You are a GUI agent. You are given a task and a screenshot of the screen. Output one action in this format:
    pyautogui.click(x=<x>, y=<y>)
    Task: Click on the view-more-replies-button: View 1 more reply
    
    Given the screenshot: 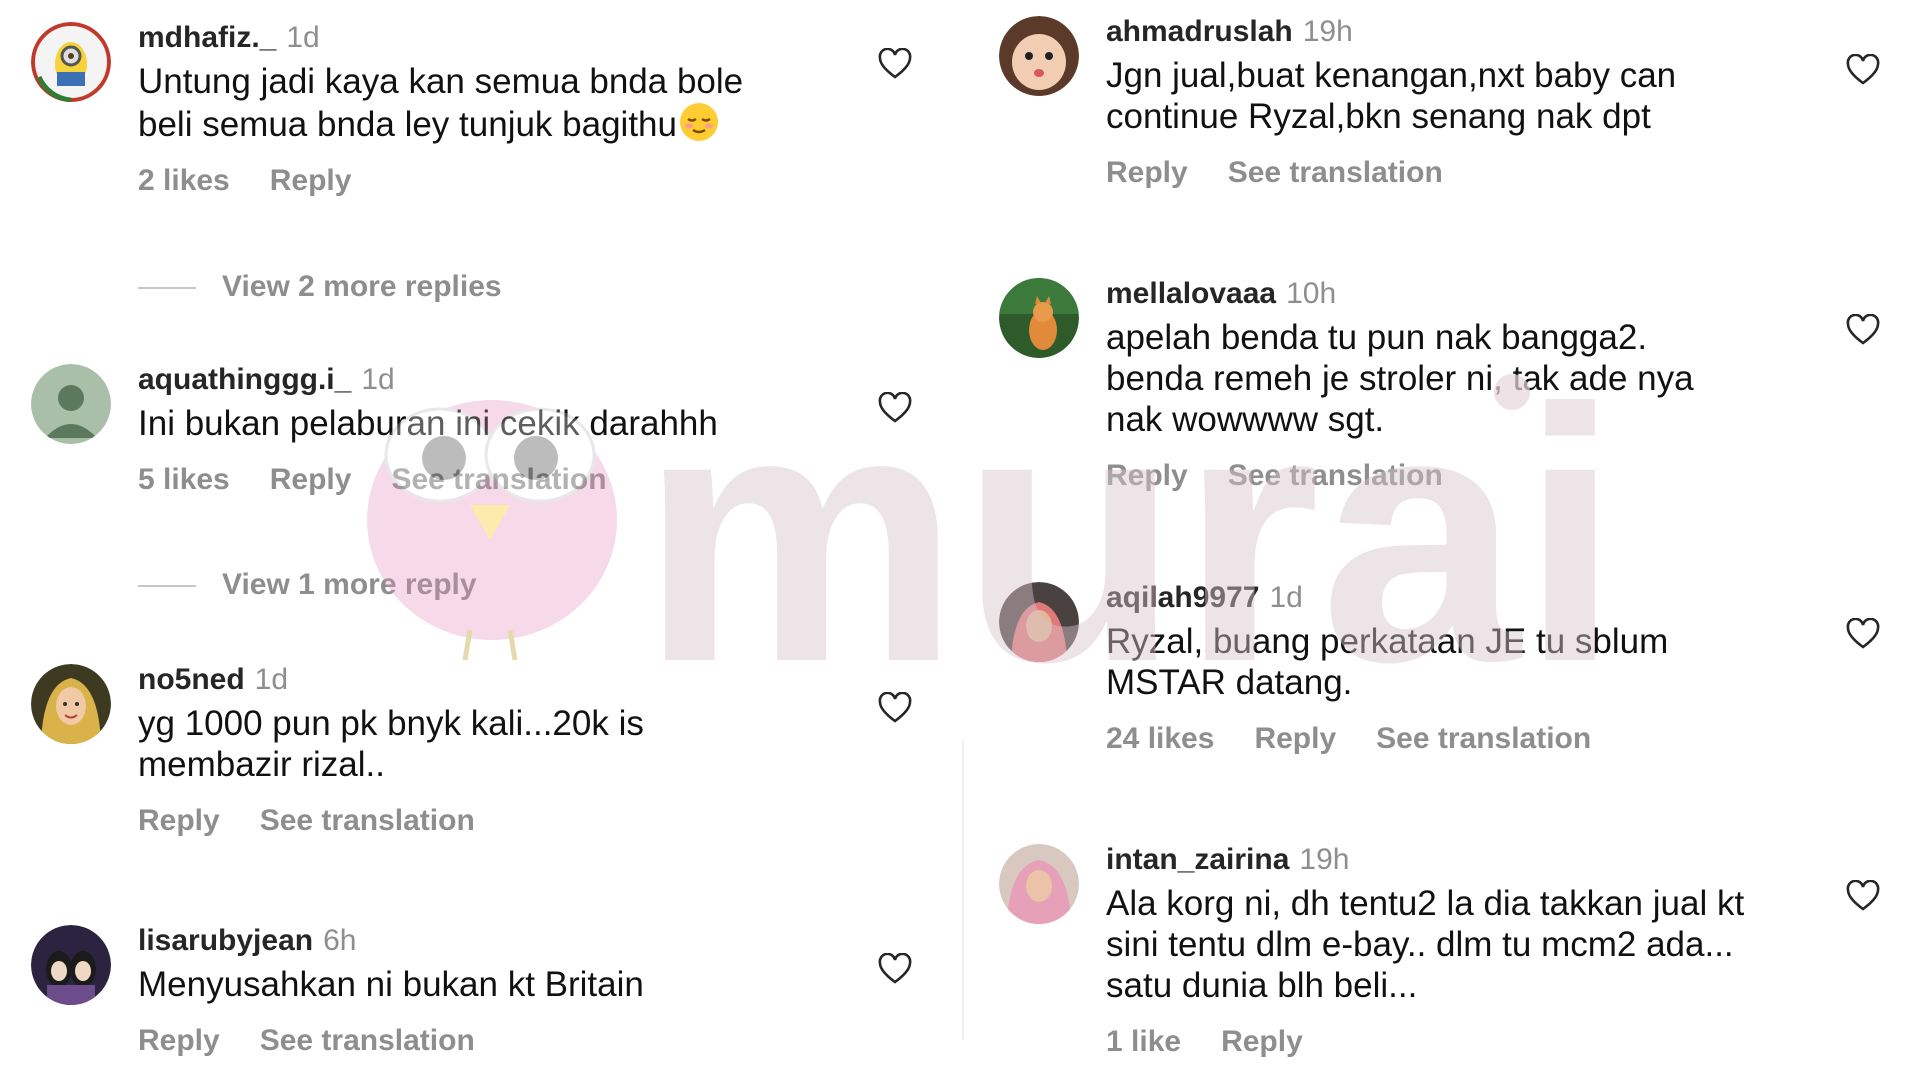 What is the action you would take?
    pyautogui.click(x=307, y=585)
    